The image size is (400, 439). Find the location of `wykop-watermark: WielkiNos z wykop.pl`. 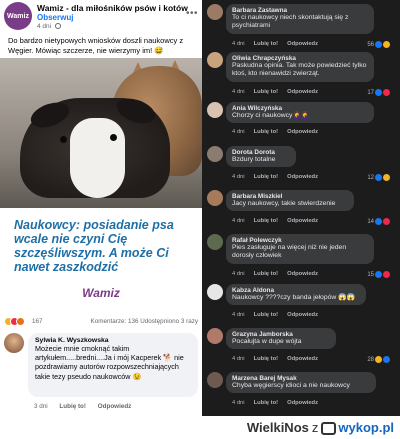

wykop-watermark: WielkiNos z wykop.pl is located at coordinates (200, 427).